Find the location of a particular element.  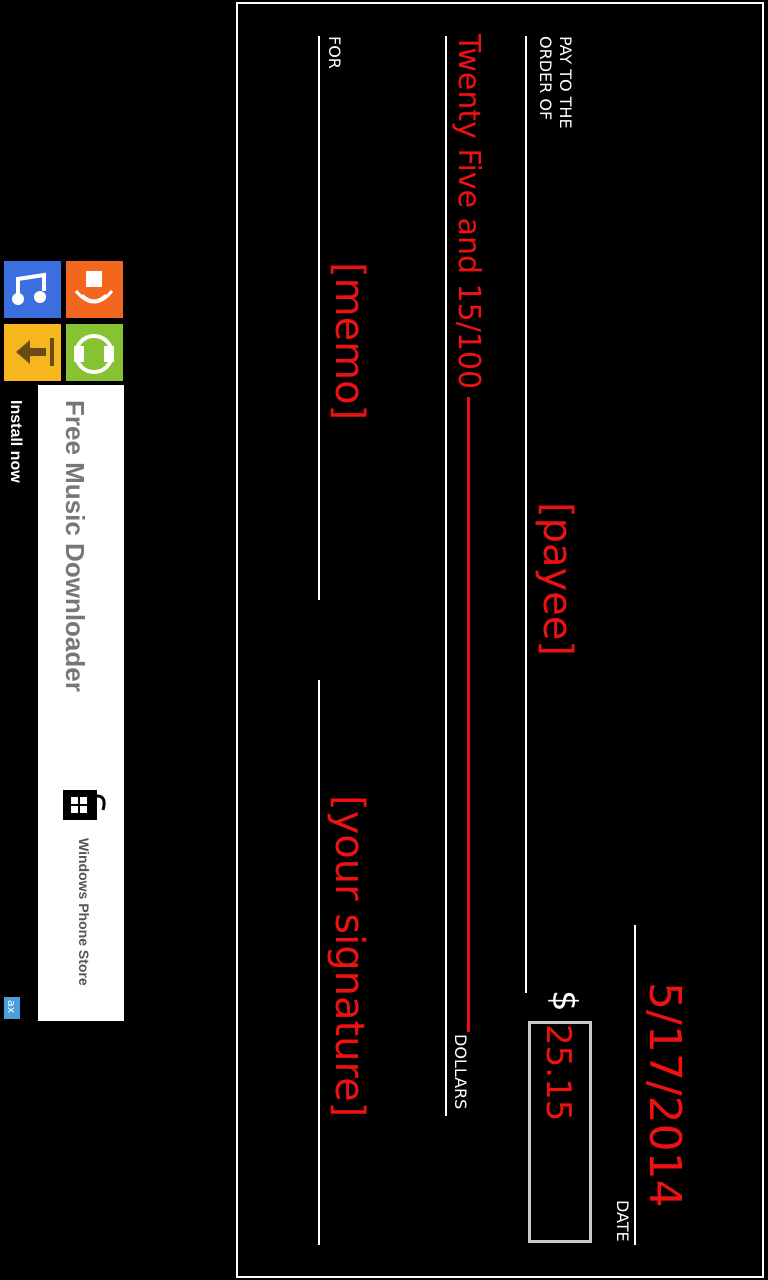

memo-field: [memo] is located at coordinates (349, 341).